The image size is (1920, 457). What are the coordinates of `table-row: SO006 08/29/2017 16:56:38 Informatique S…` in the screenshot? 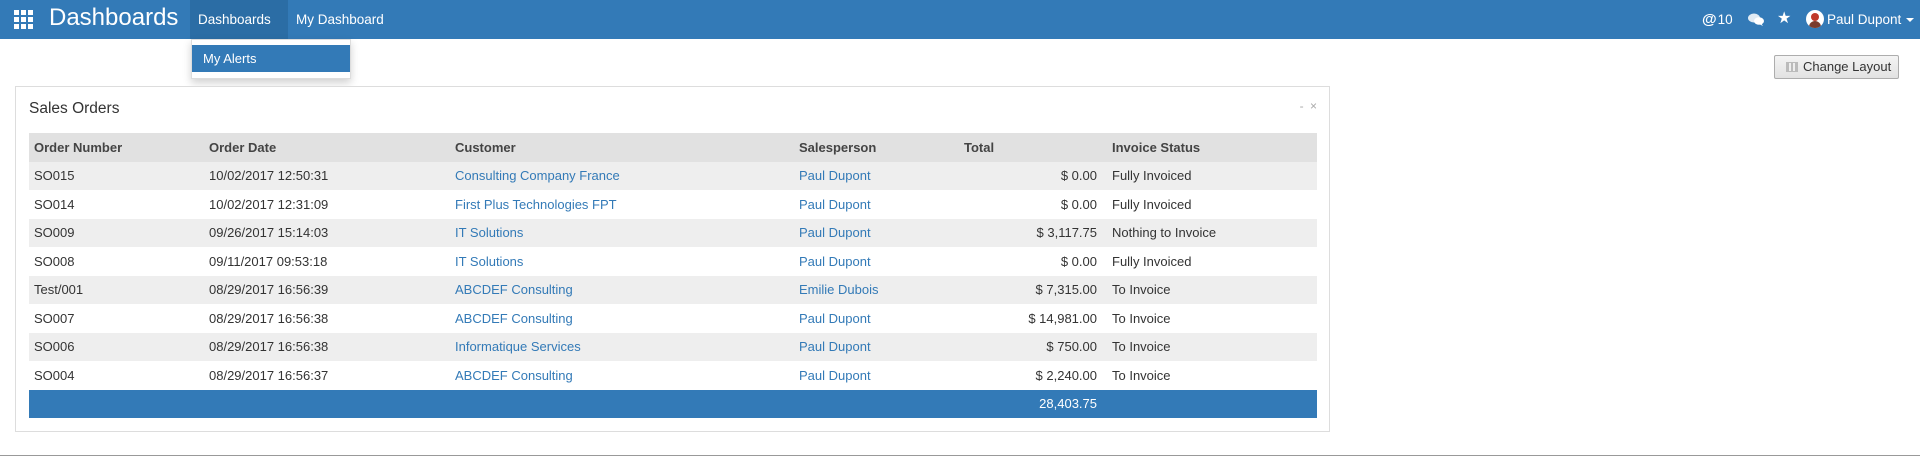 It's located at (673, 347).